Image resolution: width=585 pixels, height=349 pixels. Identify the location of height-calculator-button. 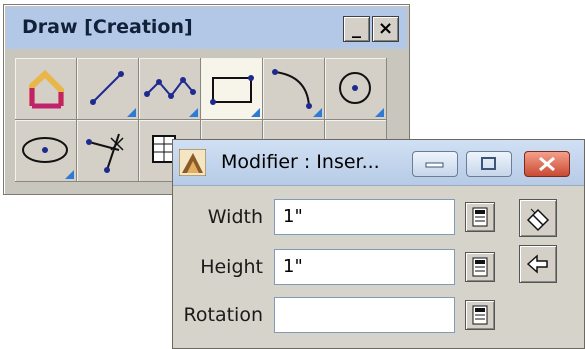
(480, 267).